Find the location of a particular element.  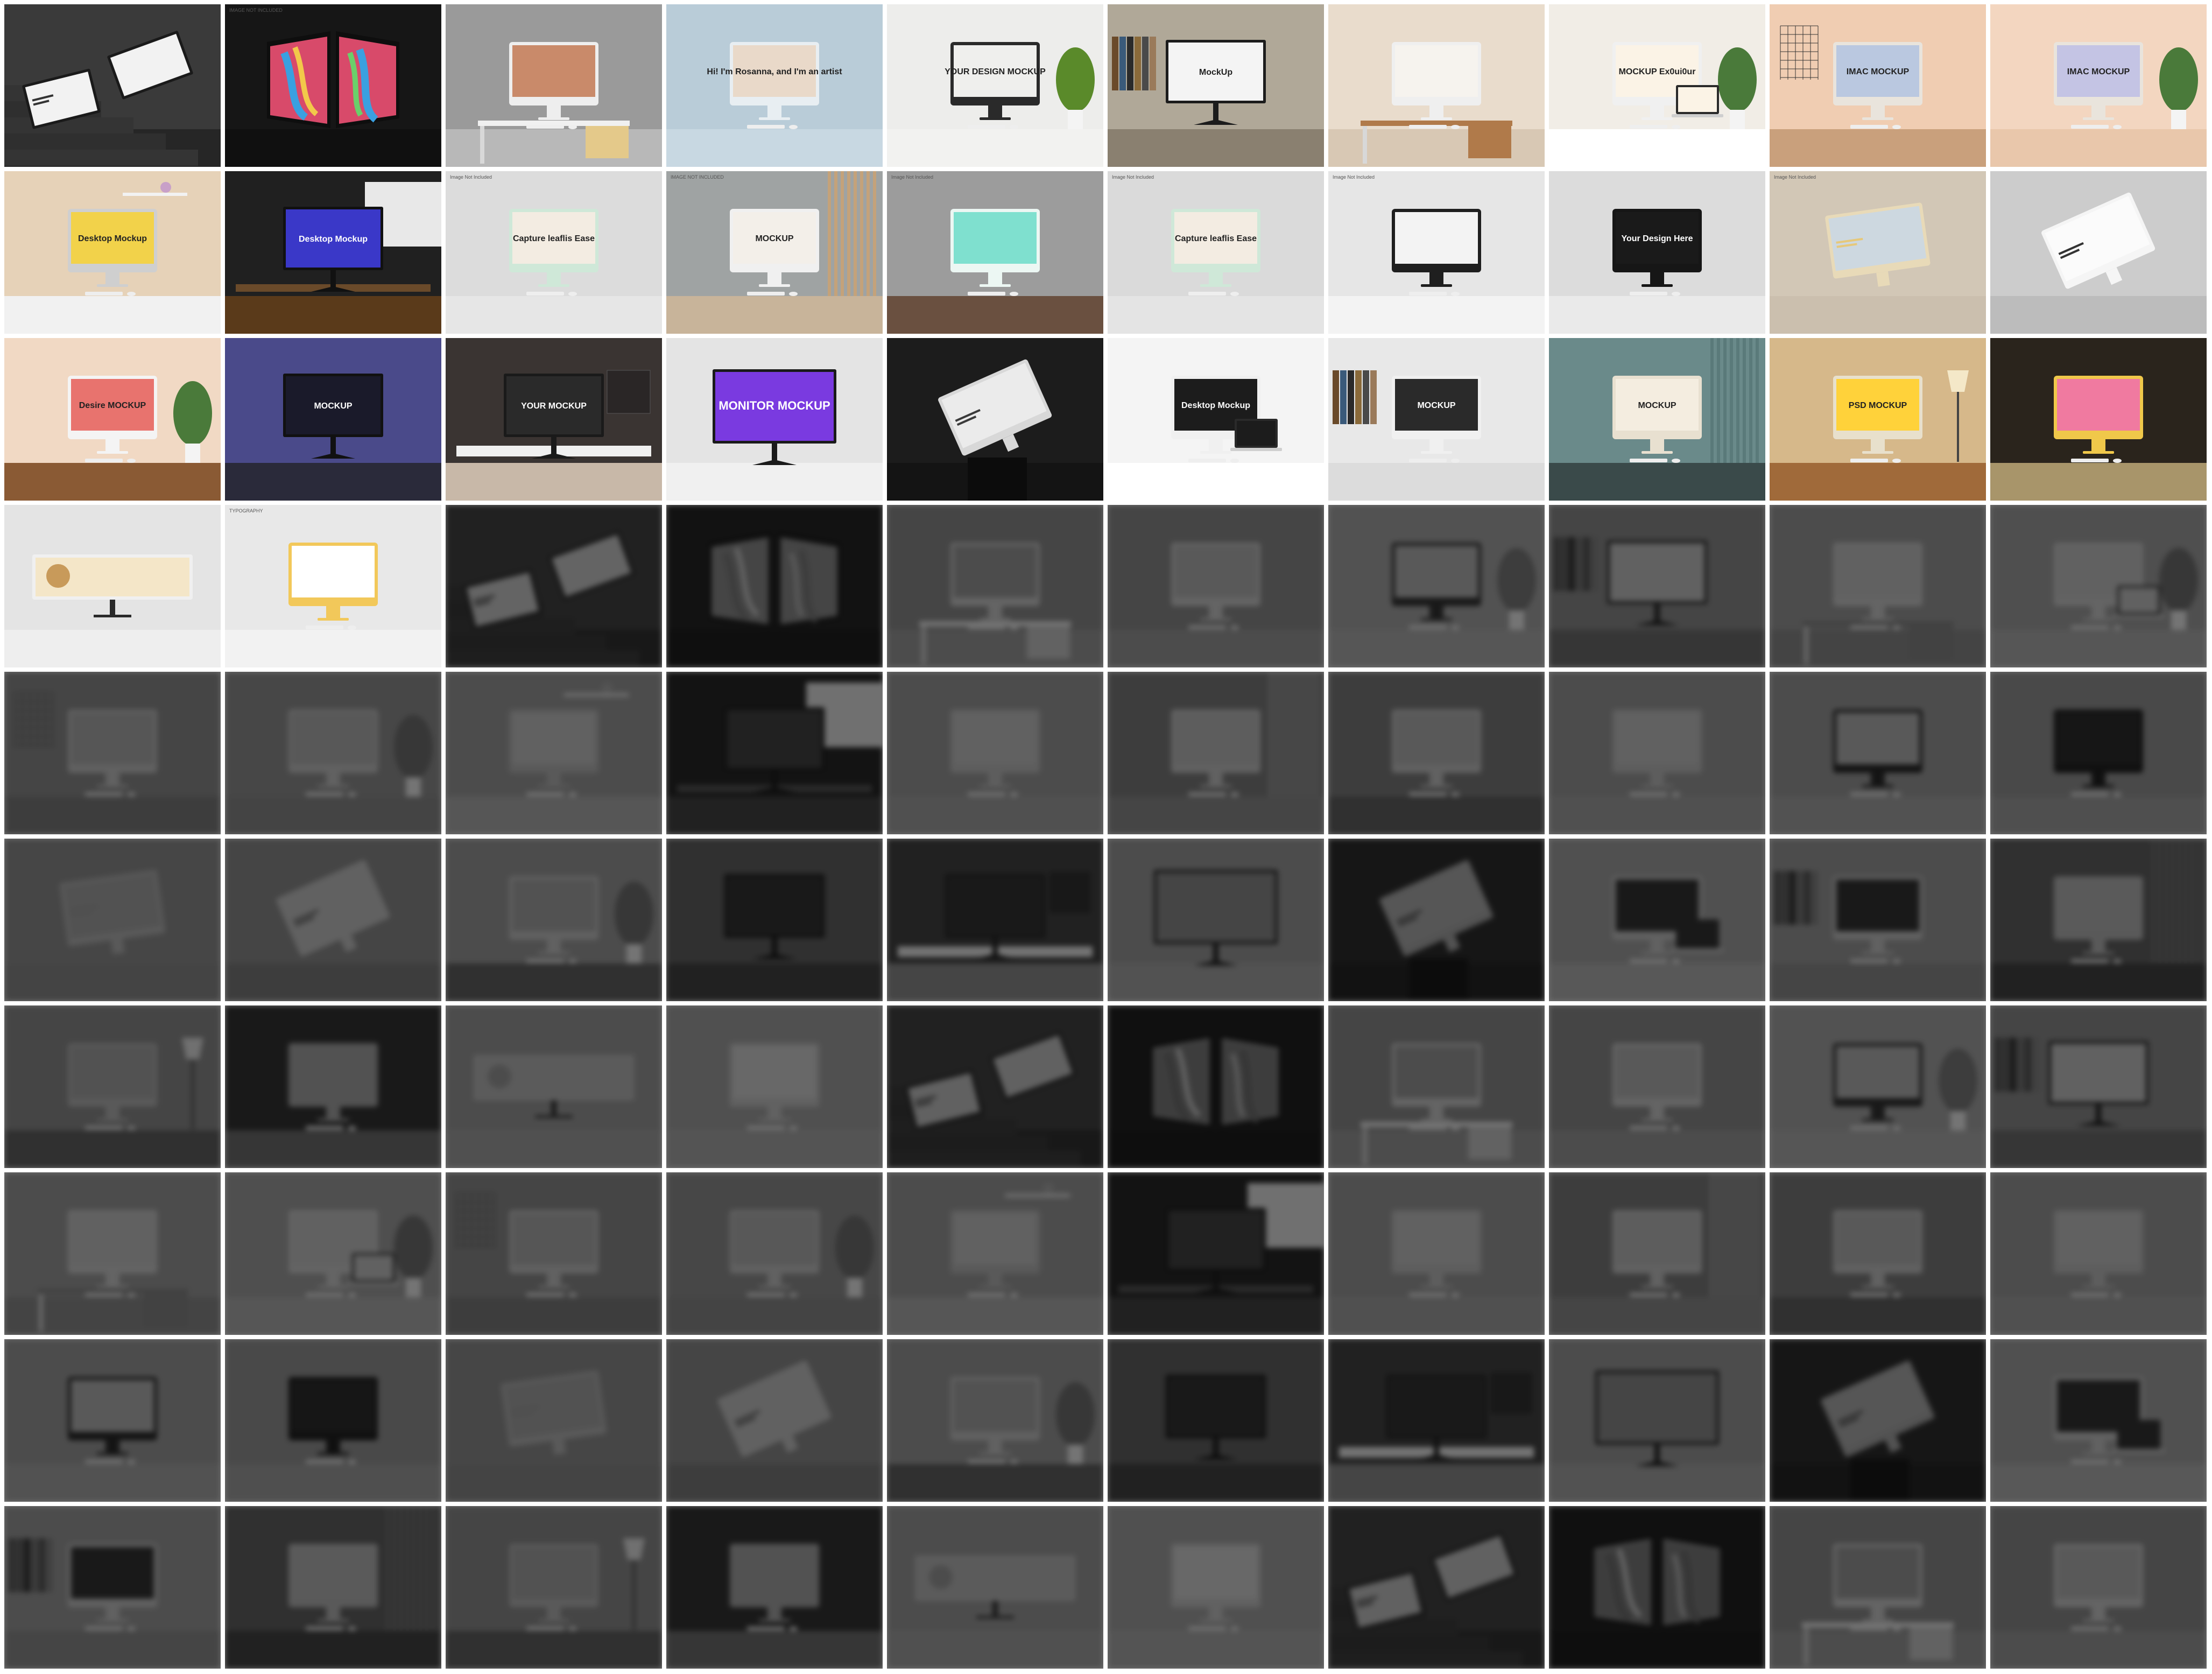

mockup-thumbnail: TYPOGRAPHY is located at coordinates (333, 586).